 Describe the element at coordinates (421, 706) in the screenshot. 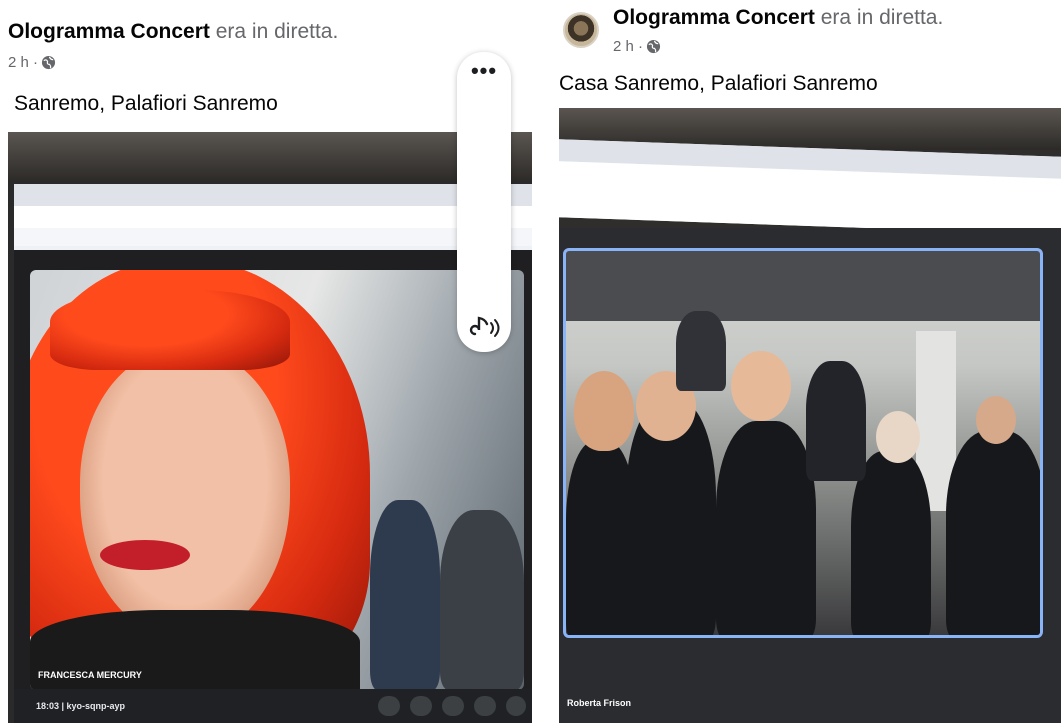

I see `camera-button` at that location.